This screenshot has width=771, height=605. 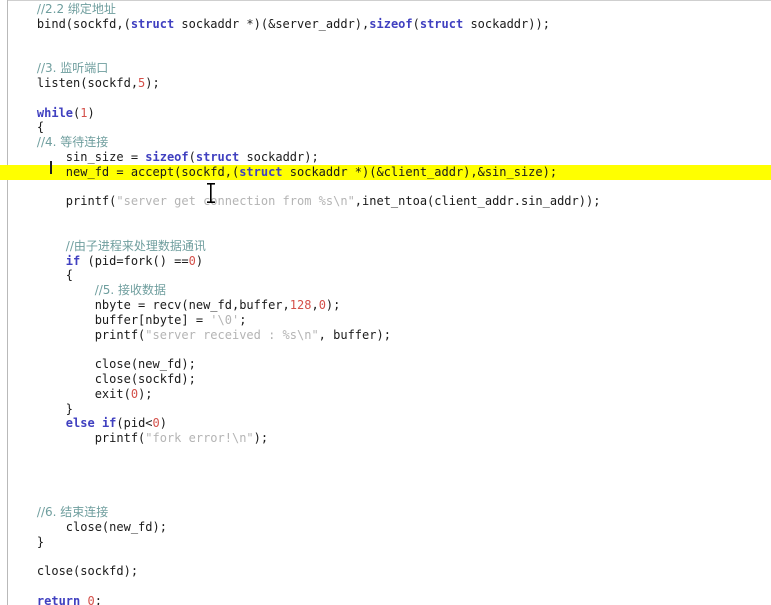 What do you see at coordinates (385, 320) in the screenshot?
I see `code-line: buffer[nbyte] = '\0';` at bounding box center [385, 320].